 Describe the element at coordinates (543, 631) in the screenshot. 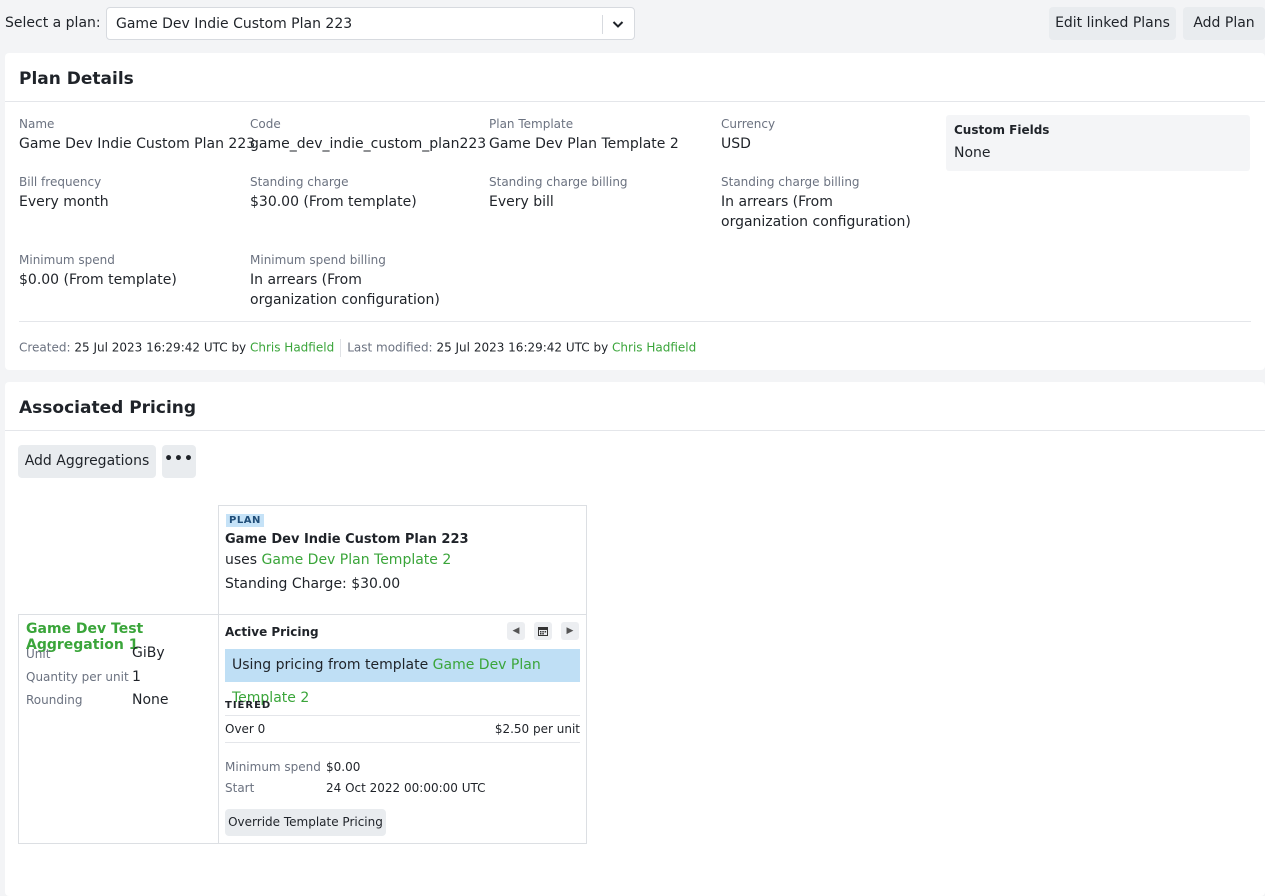

I see `calendar-icon` at that location.